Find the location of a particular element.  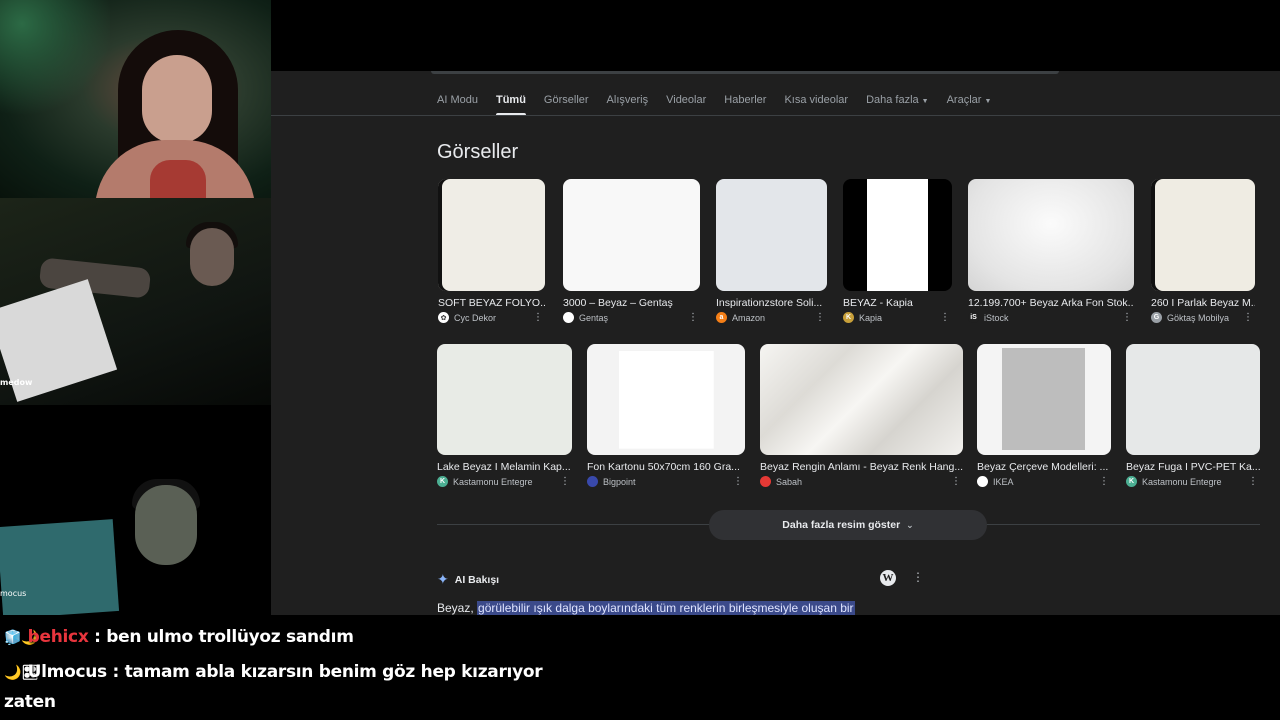

image-result: Beyaz Çerçeve Modelleri: ... IKEA ⋮ is located at coordinates (1044, 415).